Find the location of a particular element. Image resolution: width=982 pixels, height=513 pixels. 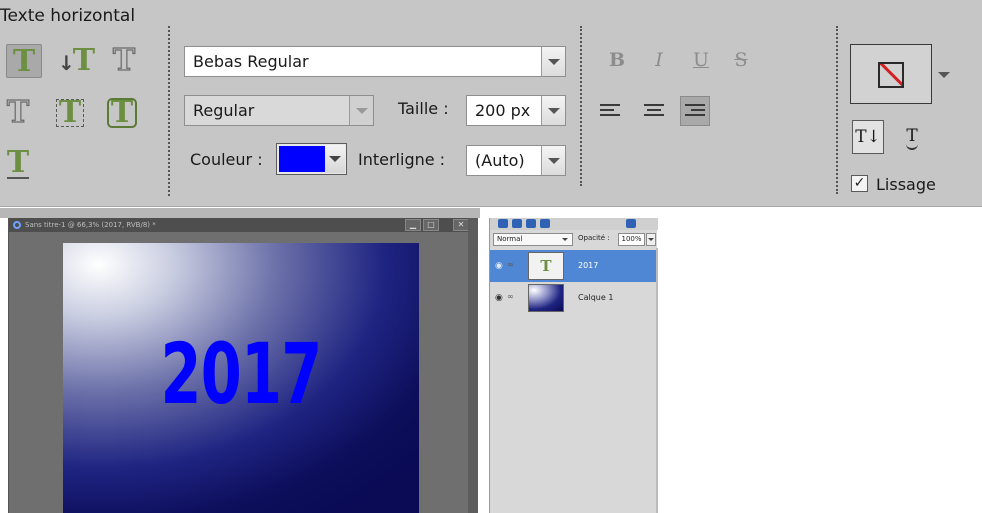

image-layer-thumbnail is located at coordinates (546, 298).